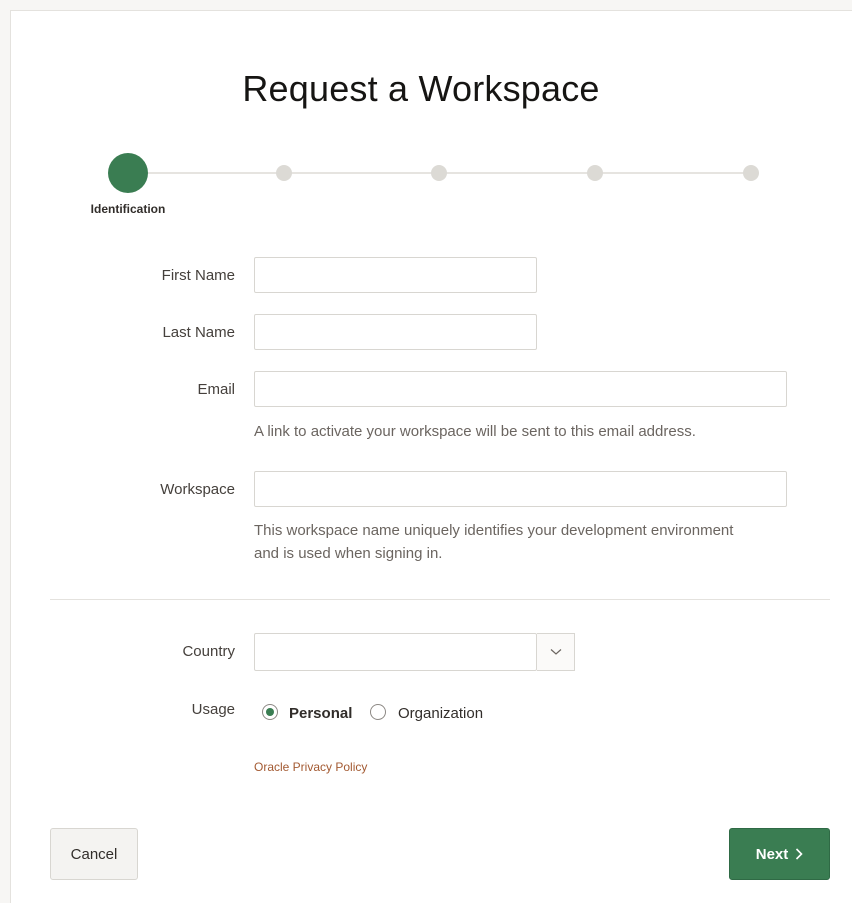 The image size is (852, 903). I want to click on chevron-right-icon, so click(799, 854).